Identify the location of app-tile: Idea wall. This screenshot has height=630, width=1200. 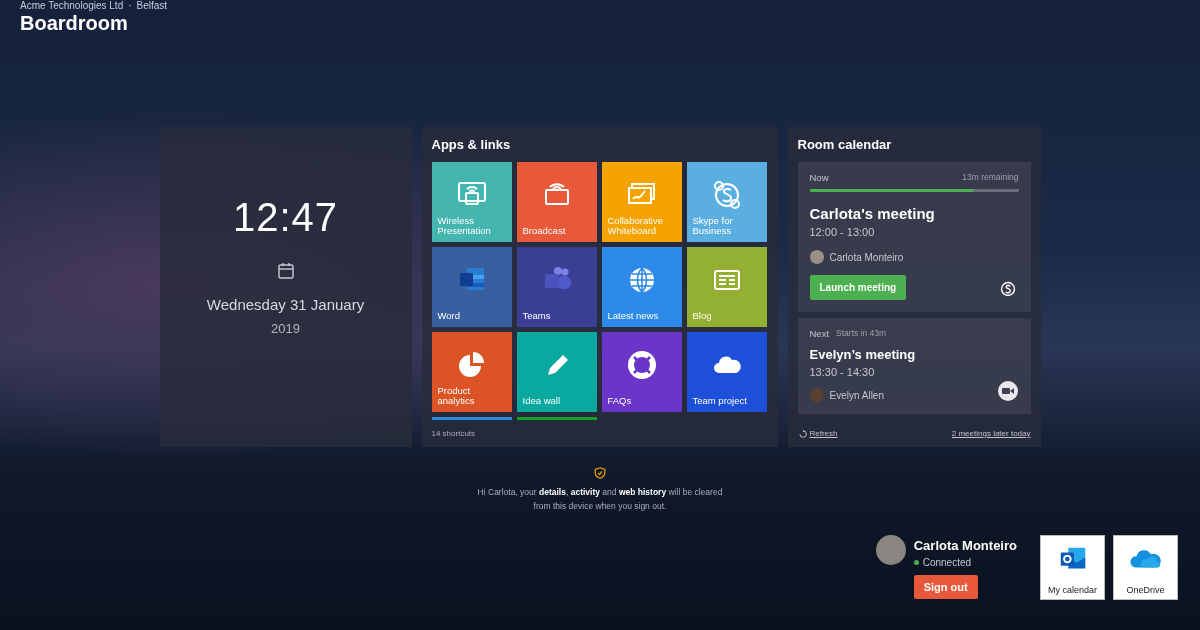
(556, 372).